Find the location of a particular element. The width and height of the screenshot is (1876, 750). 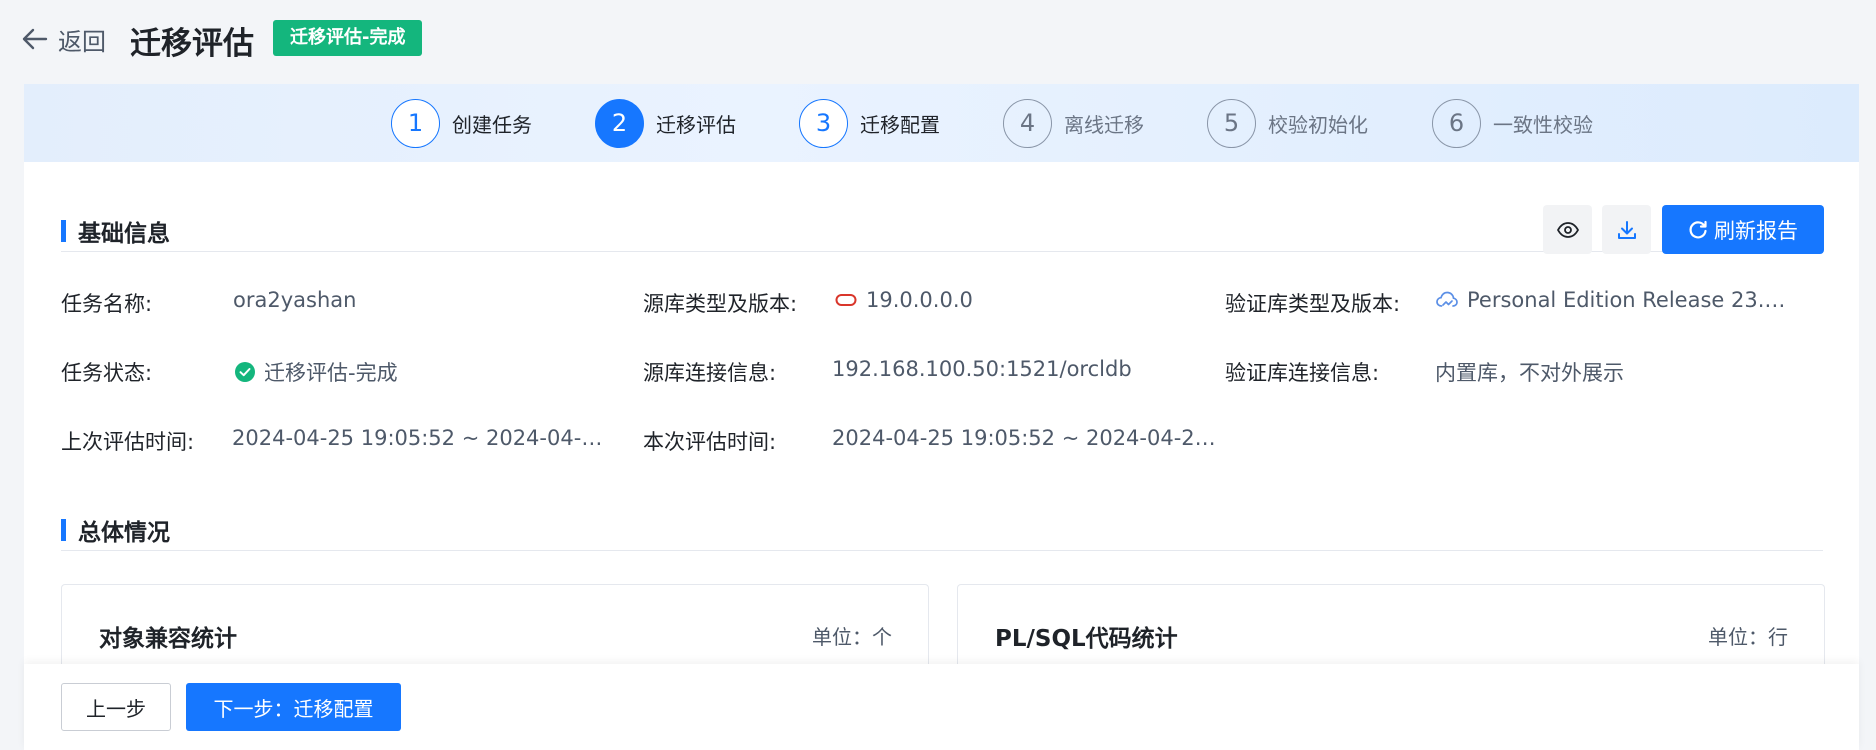

next-step-button: 下一步：迁移配置 is located at coordinates (293, 707).